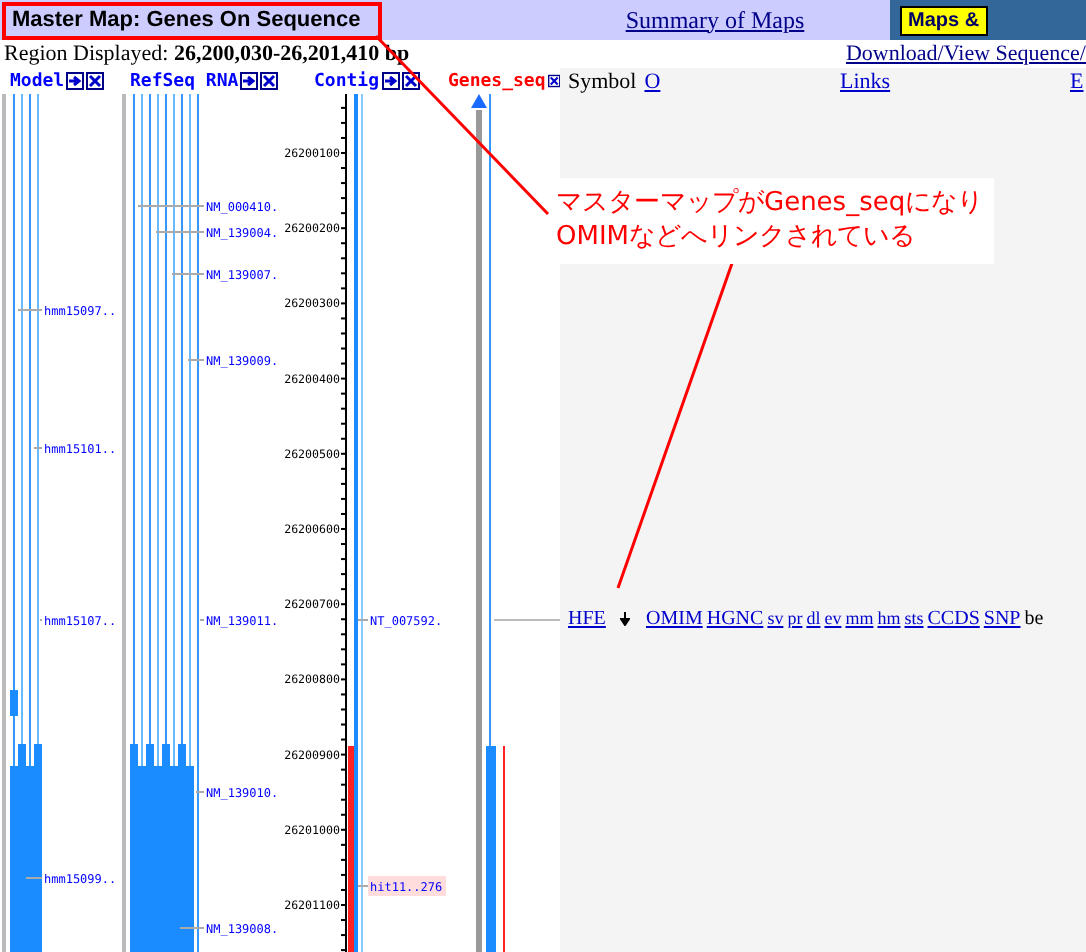 The image size is (1086, 952). I want to click on page-title: Master Map: Genes On Sequence, so click(192, 20).